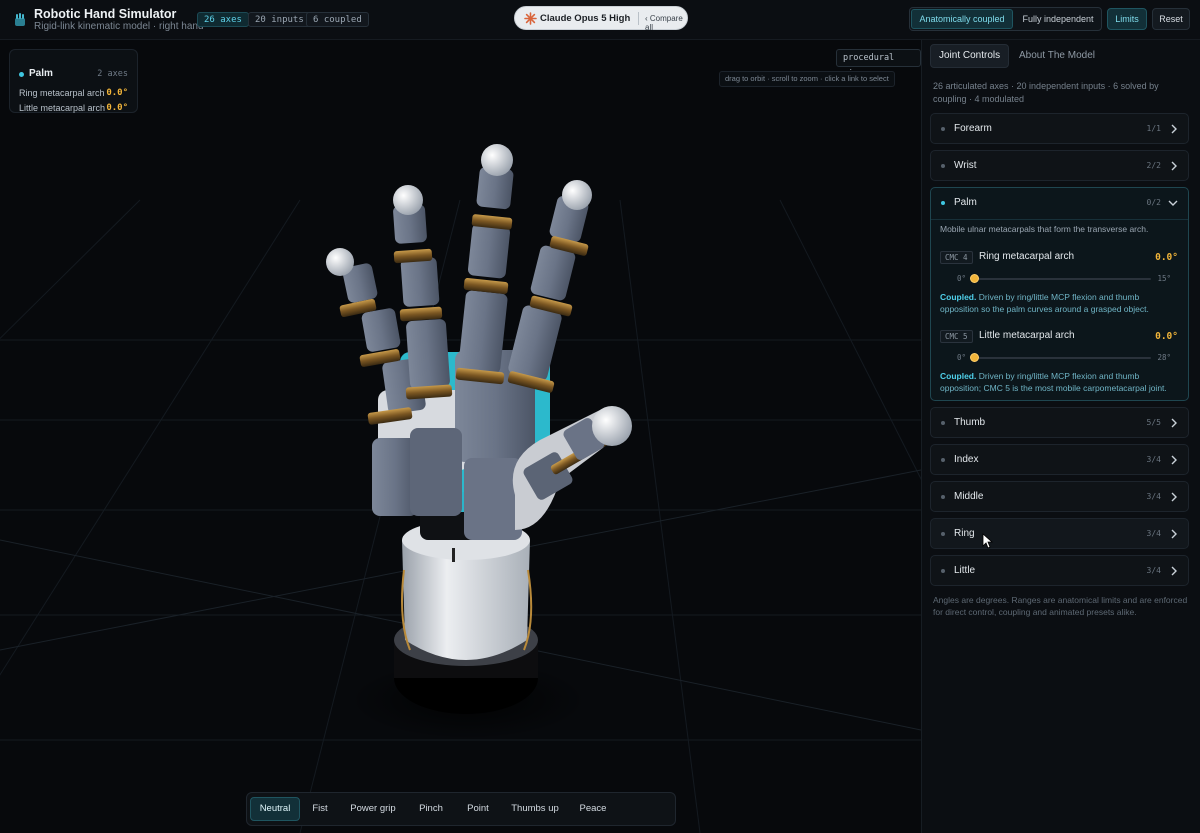  I want to click on coupling-mode-toggle: Anatomically coupled Fully independent, so click(1005, 19).